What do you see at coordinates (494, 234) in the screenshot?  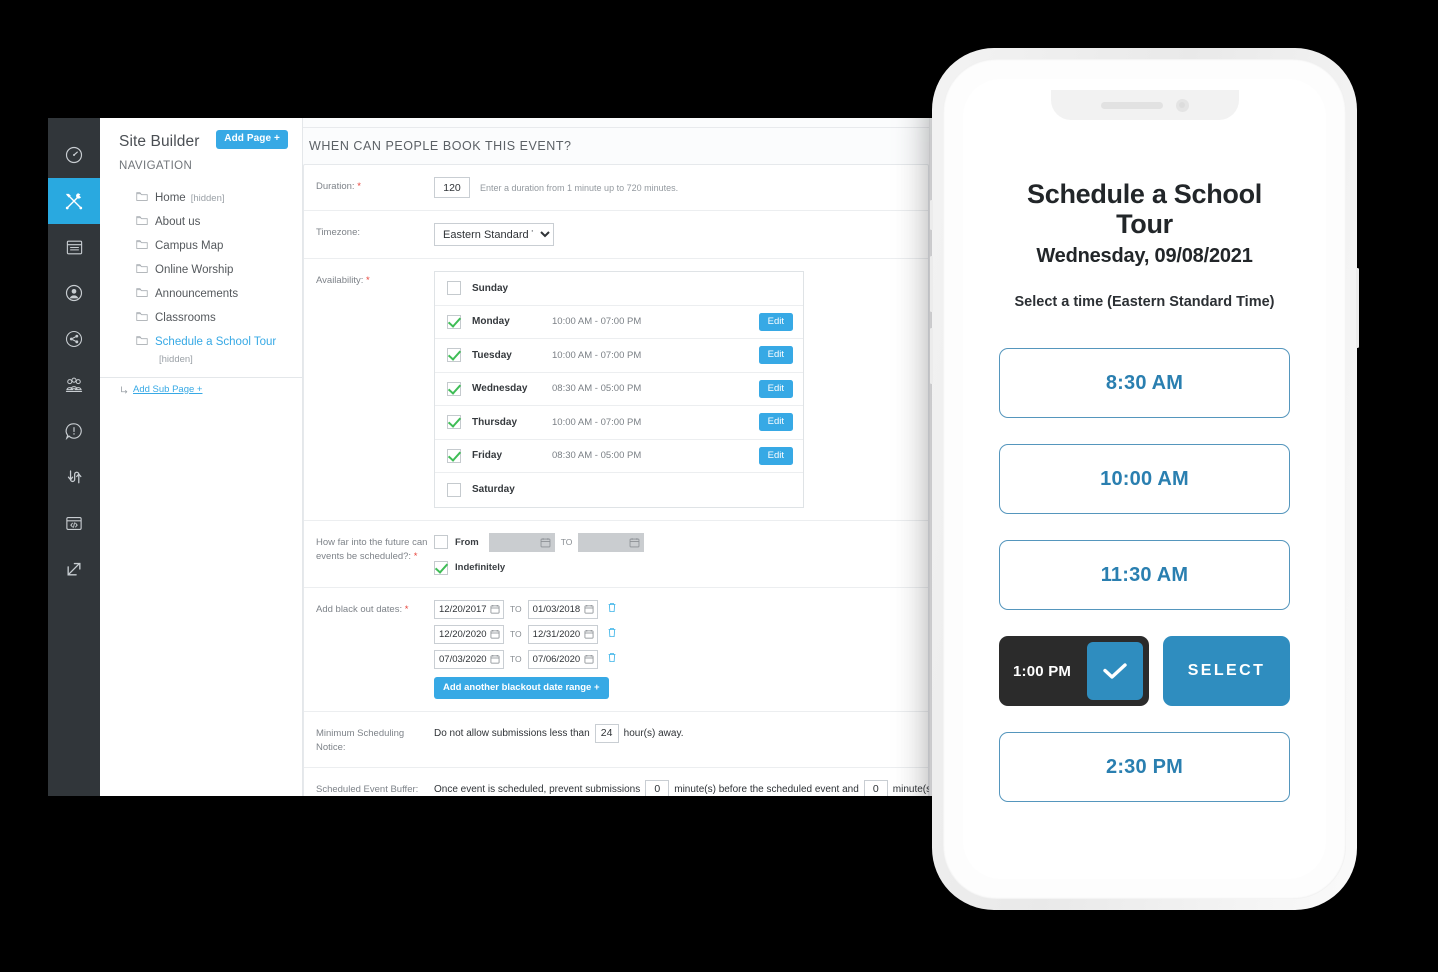 I see `timezone-select: Eastern Standard Time` at bounding box center [494, 234].